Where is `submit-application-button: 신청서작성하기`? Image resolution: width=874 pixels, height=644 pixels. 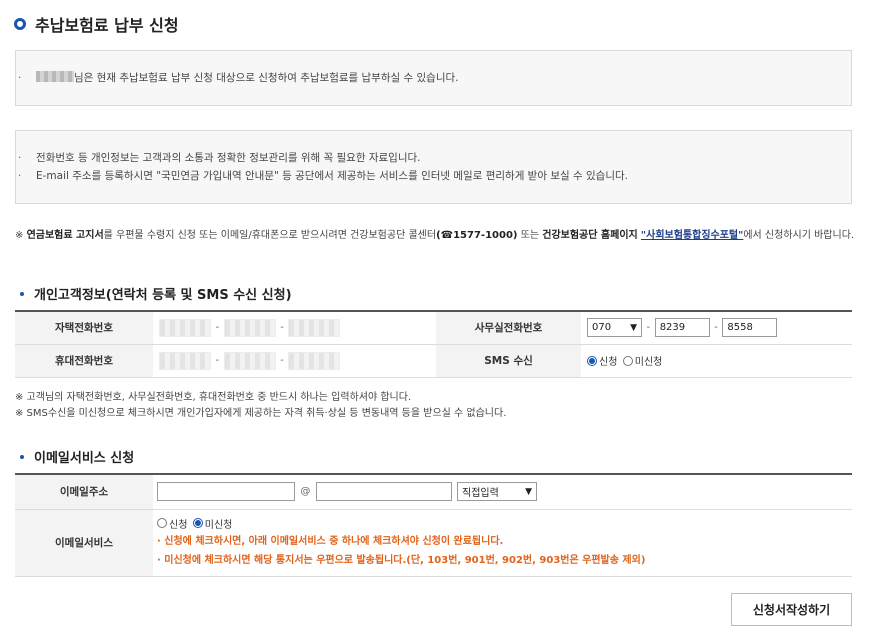 submit-application-button: 신청서작성하기 is located at coordinates (791, 609).